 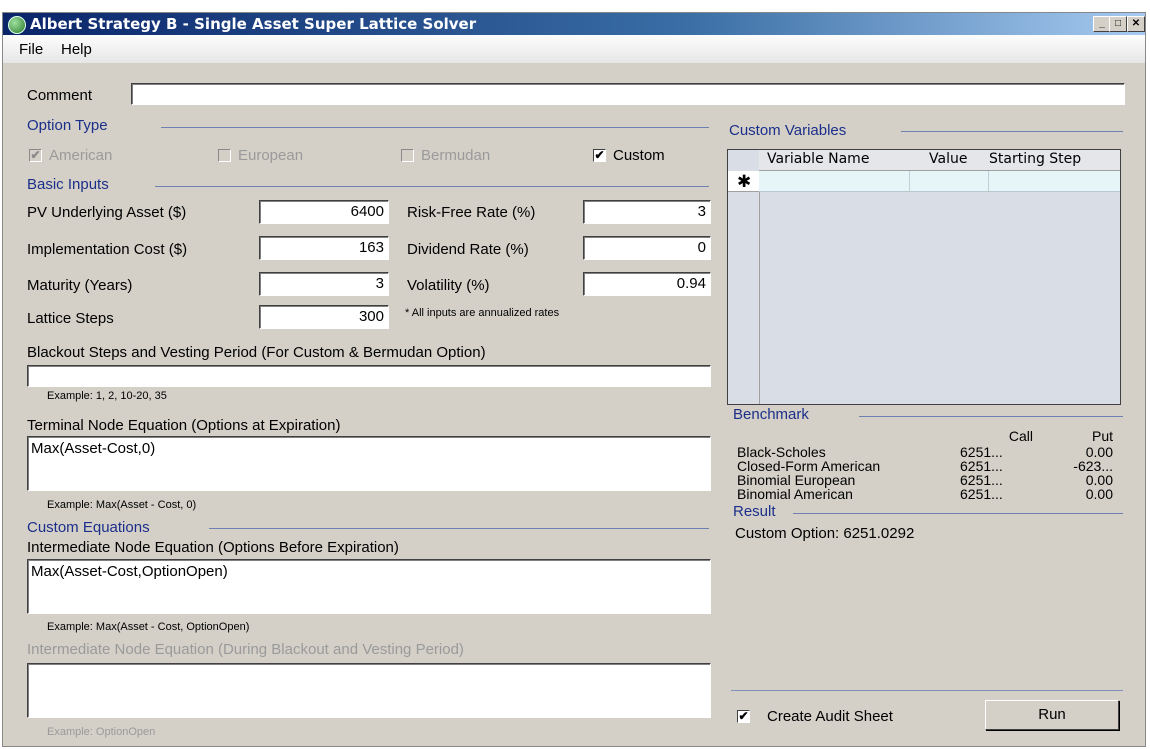 What do you see at coordinates (482, 313) in the screenshot?
I see `annualized-note: * All inputs are annualized rates` at bounding box center [482, 313].